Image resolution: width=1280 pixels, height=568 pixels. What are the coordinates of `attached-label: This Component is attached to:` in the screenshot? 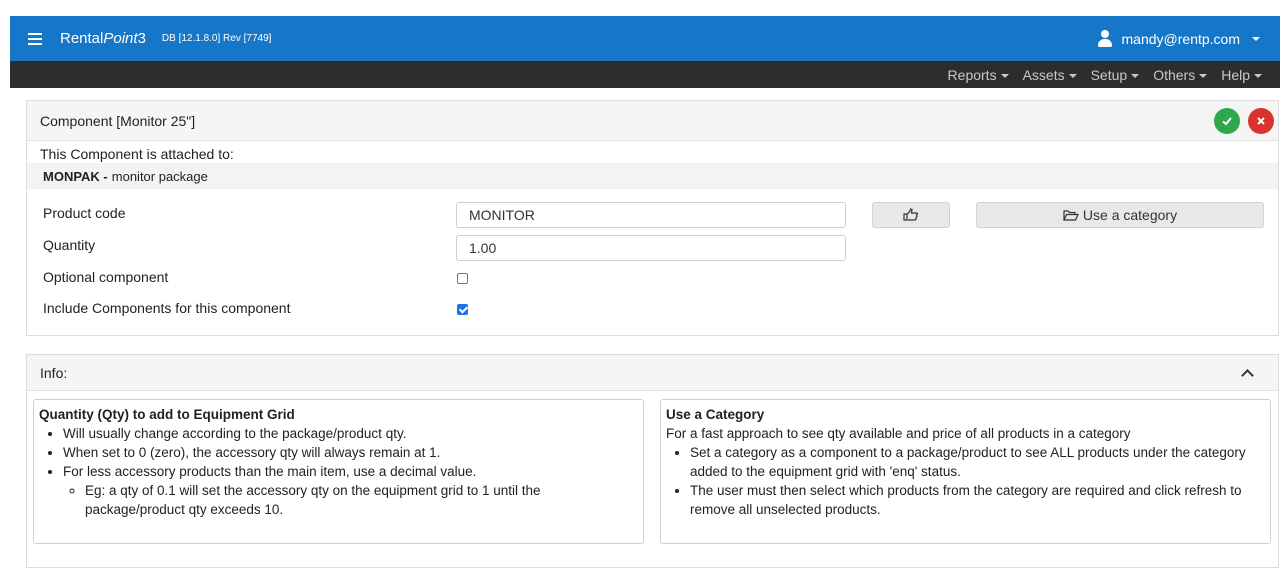 It's located at (137, 154).